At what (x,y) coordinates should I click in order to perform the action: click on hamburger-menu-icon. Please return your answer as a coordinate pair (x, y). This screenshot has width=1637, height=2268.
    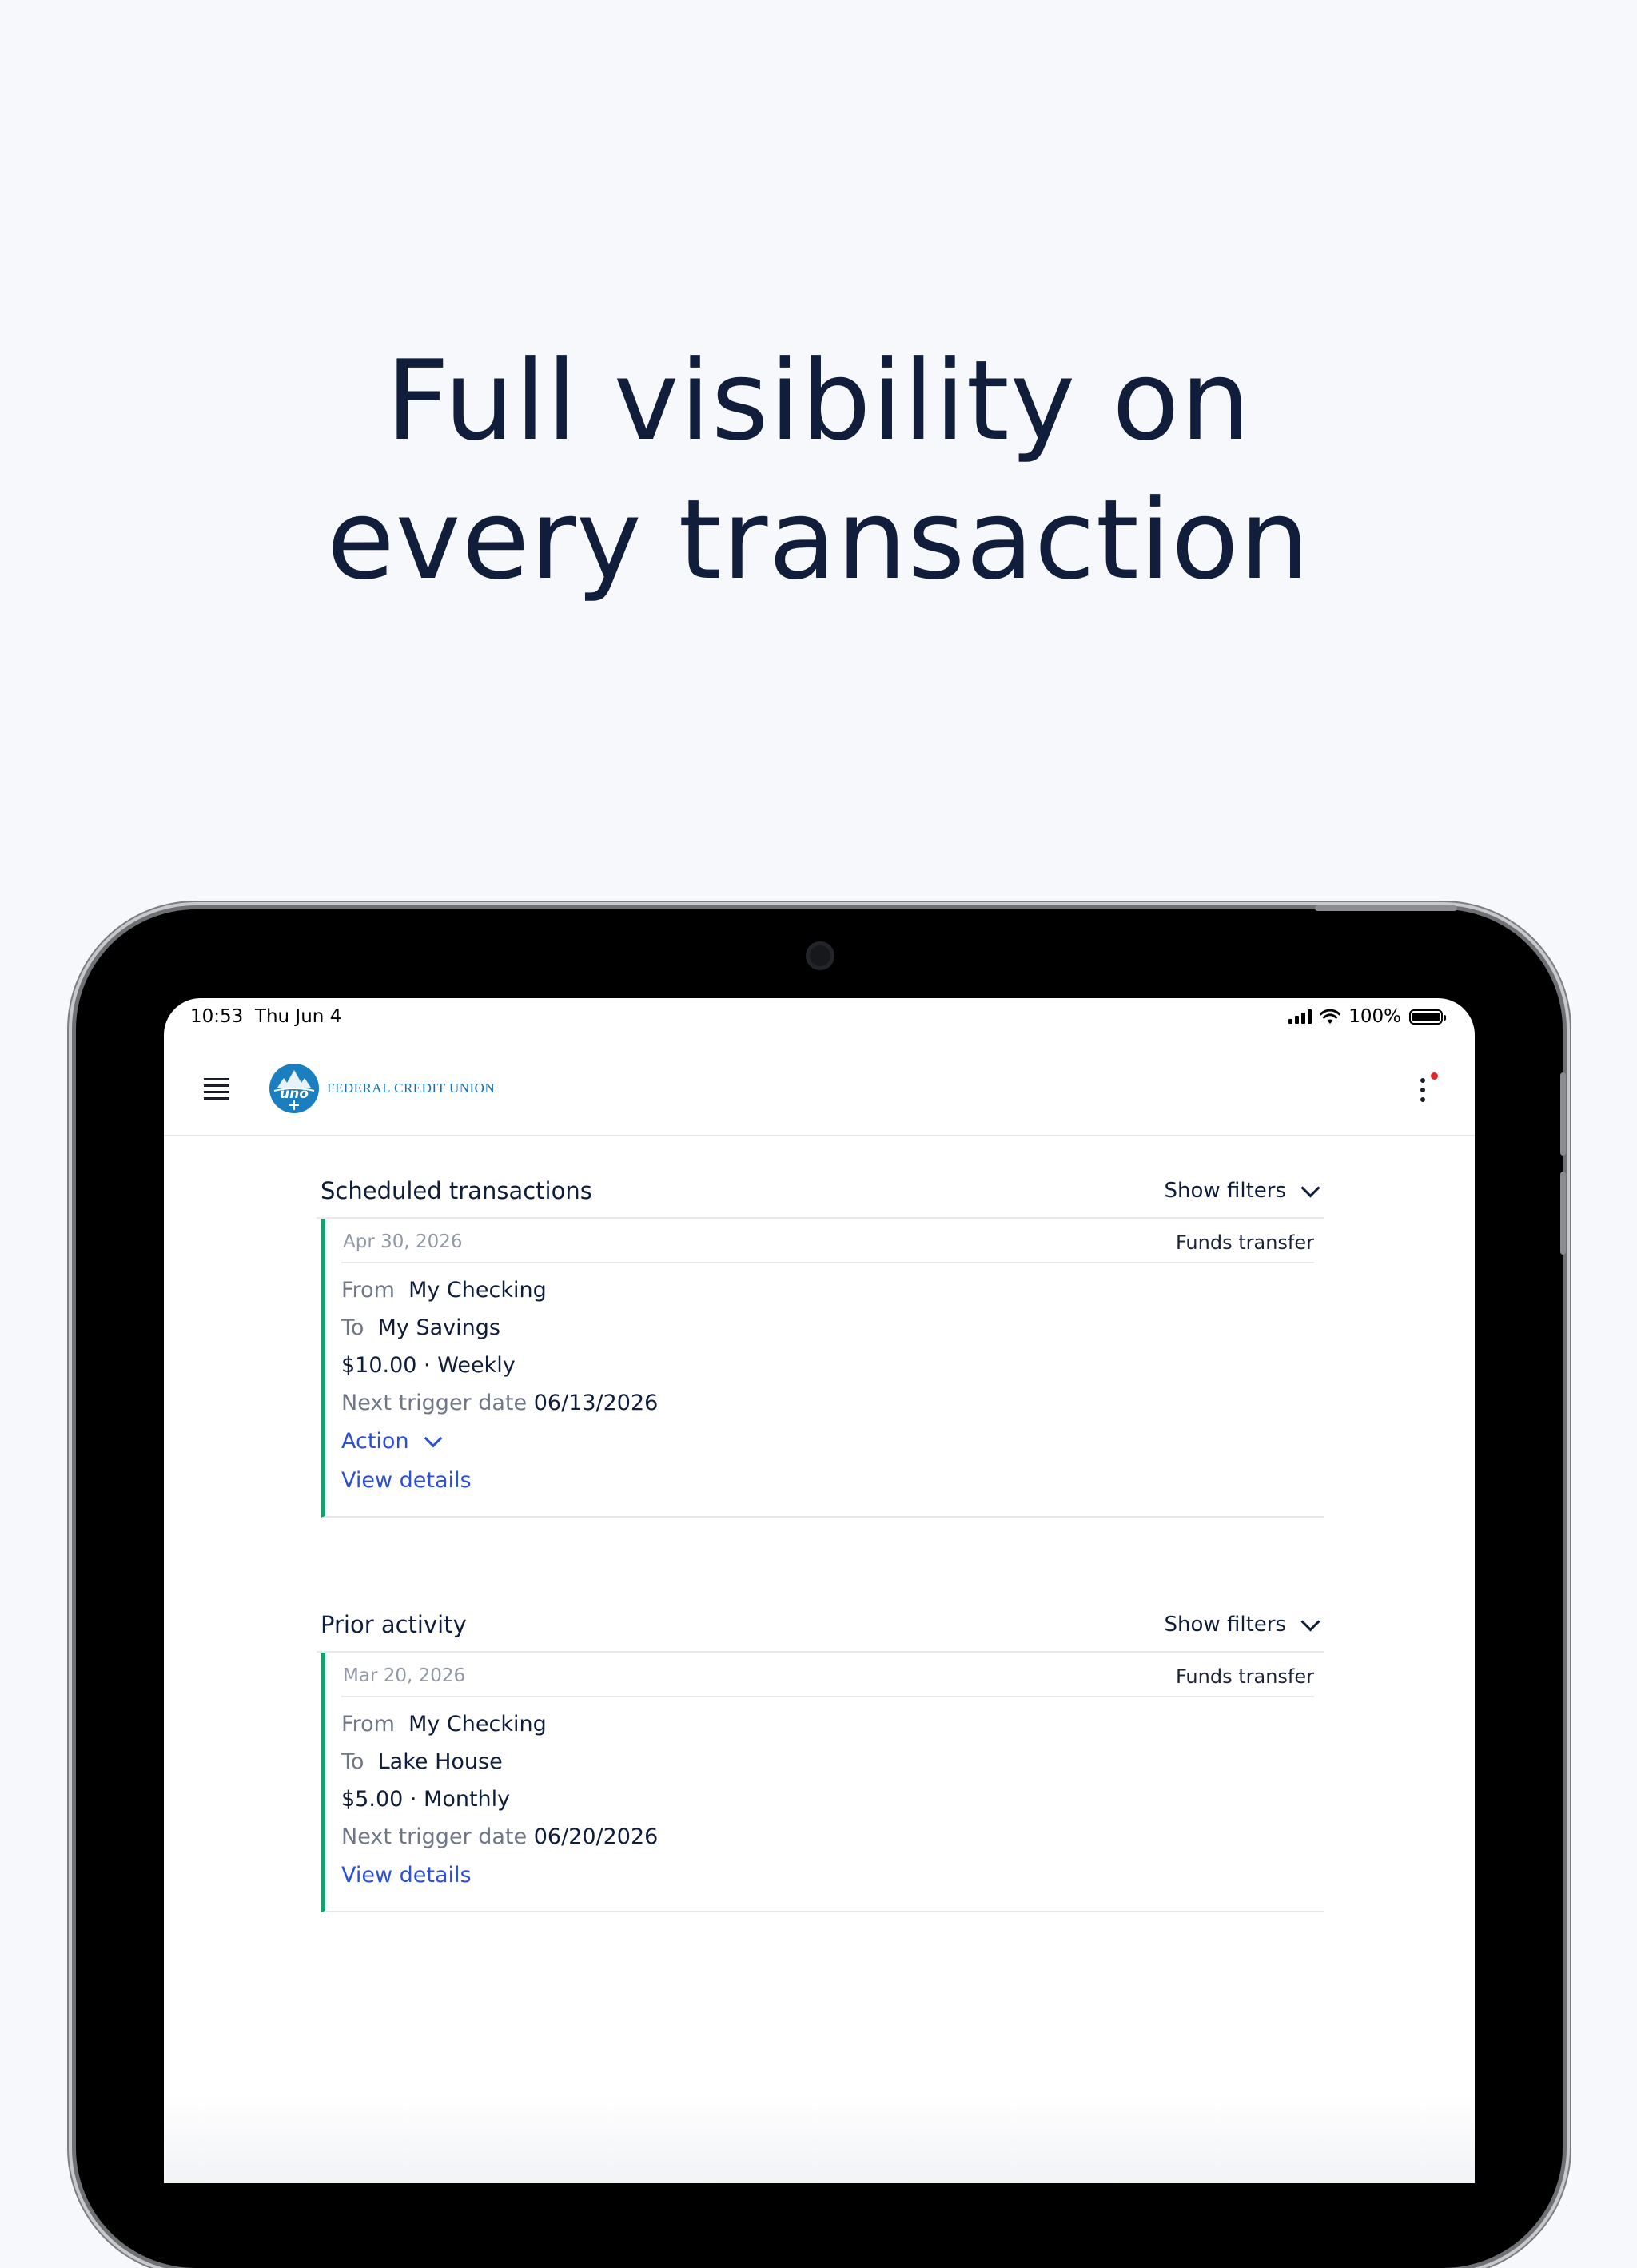
    Looking at the image, I should click on (216, 1091).